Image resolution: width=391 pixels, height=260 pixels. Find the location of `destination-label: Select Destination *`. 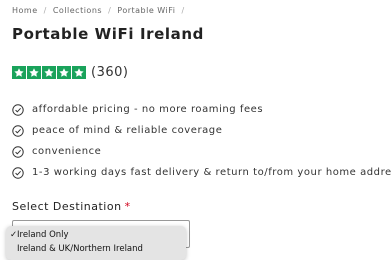

destination-label: Select Destination * is located at coordinates (71, 206).